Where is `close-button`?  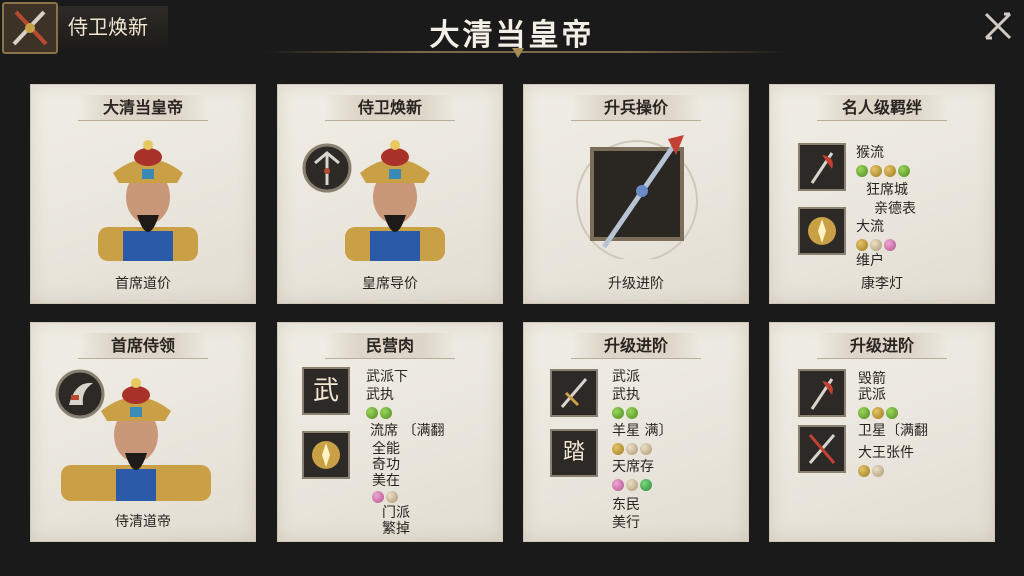
close-button is located at coordinates (998, 26).